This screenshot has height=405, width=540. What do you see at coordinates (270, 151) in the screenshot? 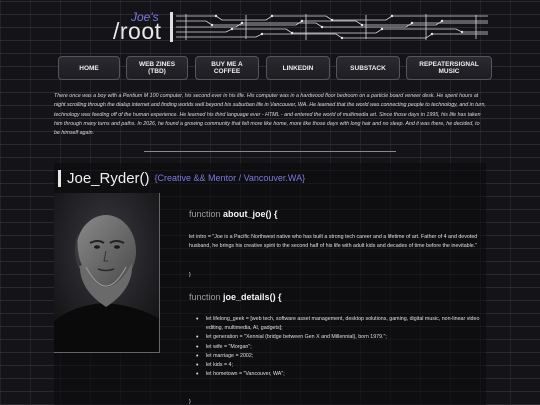
I see `section-divider` at bounding box center [270, 151].